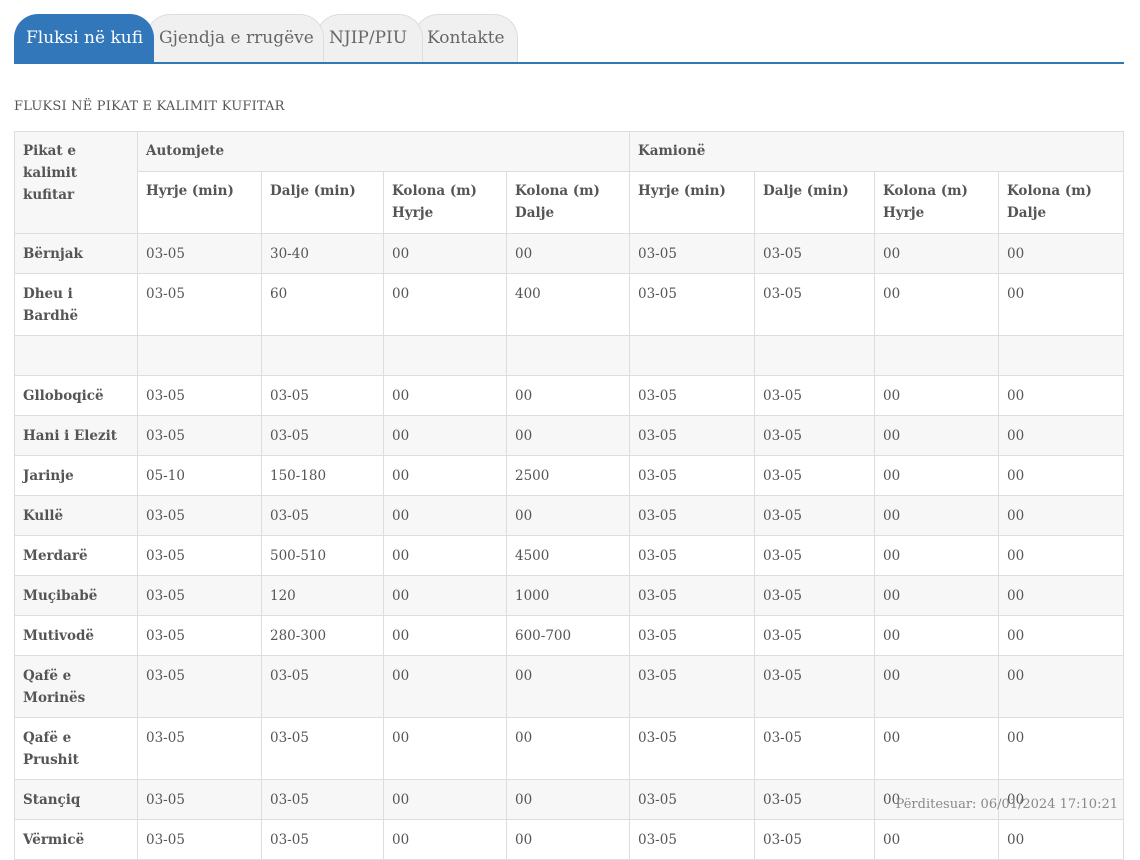 The height and width of the screenshot is (860, 1140). Describe the element at coordinates (322, 635) in the screenshot. I see `table-cell: 280-300` at that location.